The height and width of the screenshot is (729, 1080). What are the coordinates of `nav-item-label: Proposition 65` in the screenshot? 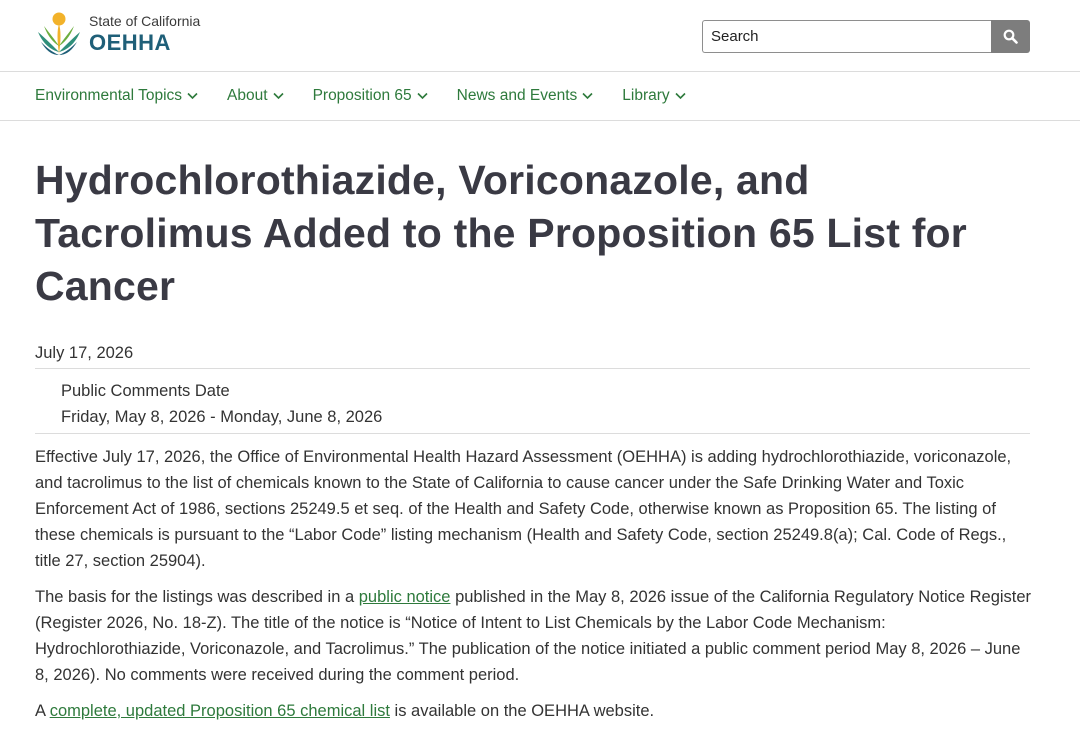 It's located at (362, 95).